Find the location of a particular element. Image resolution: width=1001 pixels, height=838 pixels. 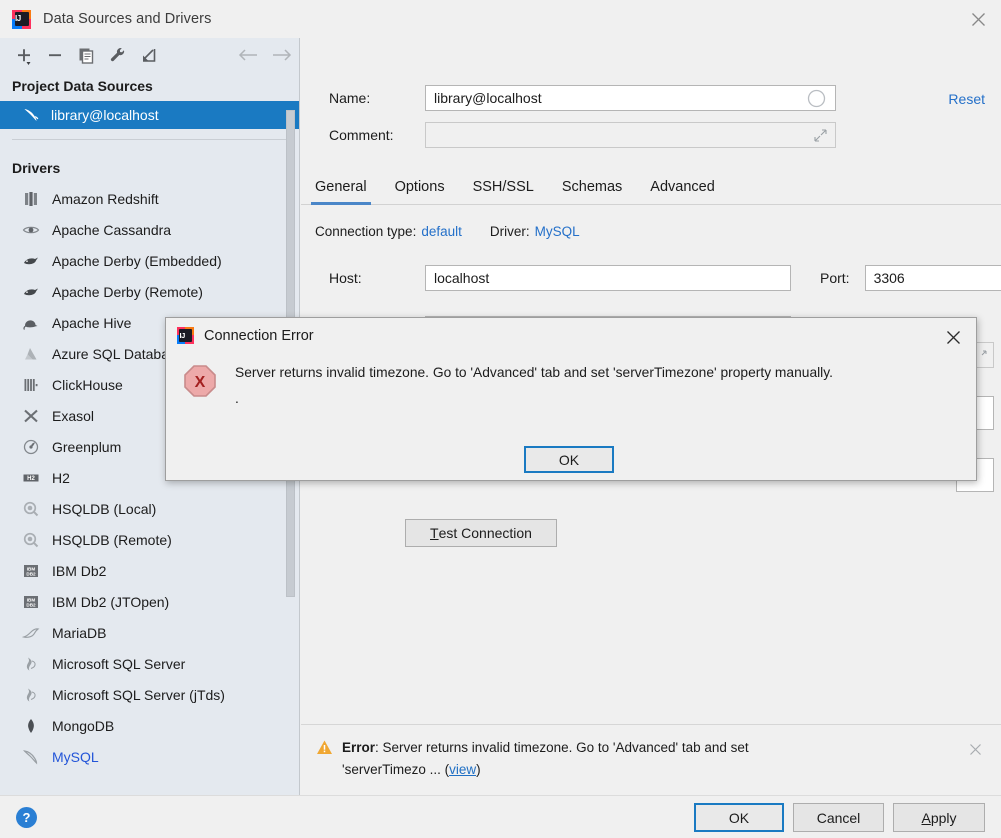

color-circle-icon is located at coordinates (816, 100).